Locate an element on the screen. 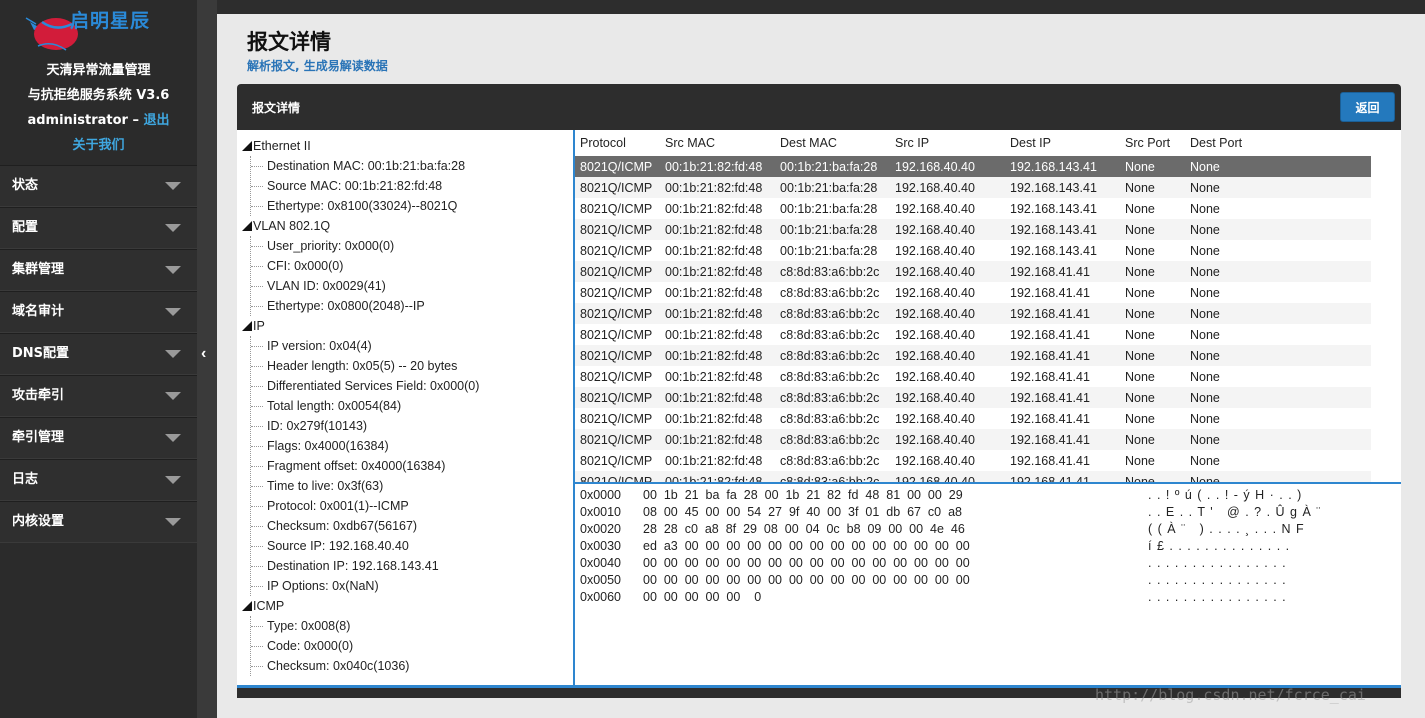 This screenshot has width=1425, height=718. chevron-left-icon: ‹ is located at coordinates (203, 354).